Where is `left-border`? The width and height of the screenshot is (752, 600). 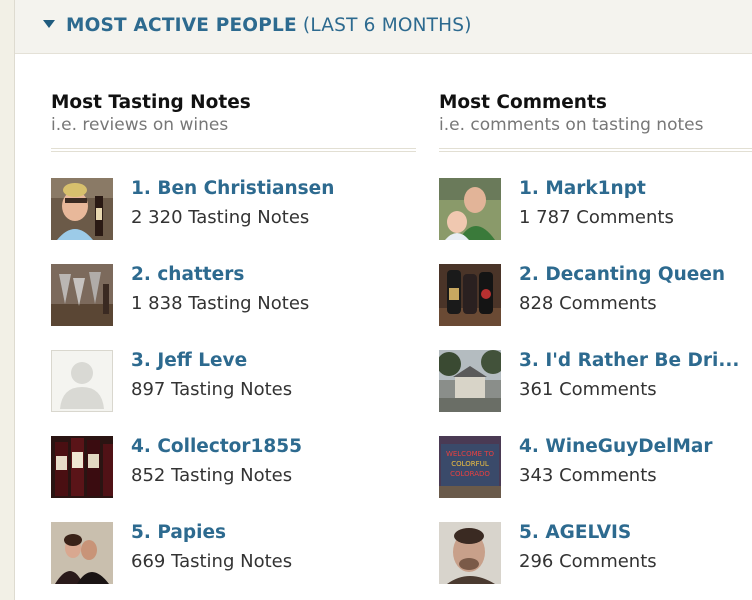
left-border is located at coordinates (7, 300).